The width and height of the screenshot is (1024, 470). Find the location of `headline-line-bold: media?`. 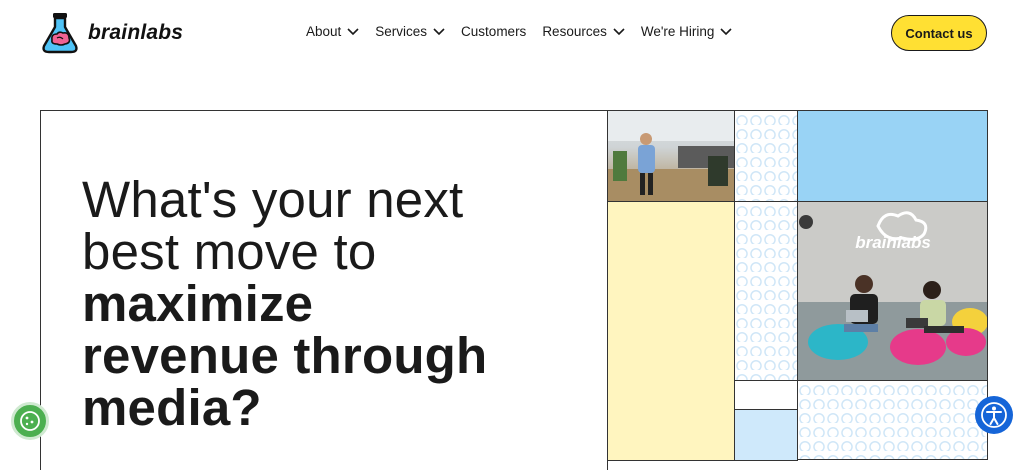

headline-line-bold: media? is located at coordinates (172, 407).